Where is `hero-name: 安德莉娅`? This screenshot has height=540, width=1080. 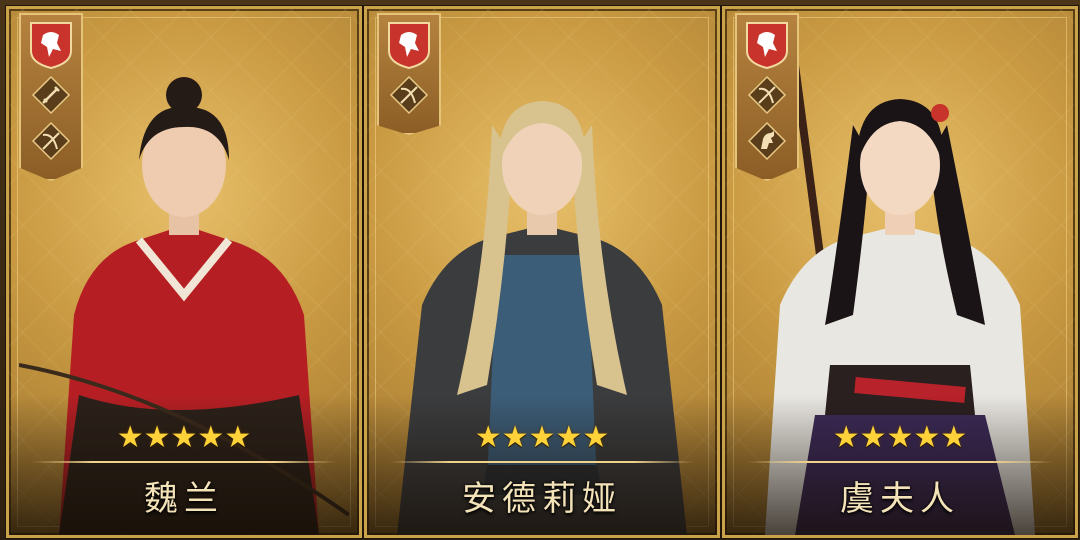
hero-name: 安德莉娅 is located at coordinates (542, 499).